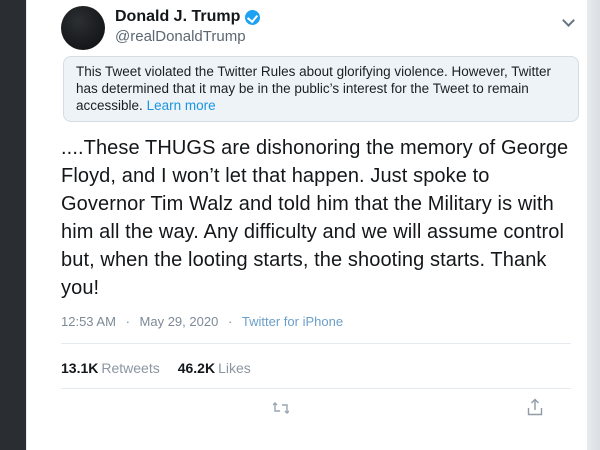  I want to click on retweet-icon, so click(281, 408).